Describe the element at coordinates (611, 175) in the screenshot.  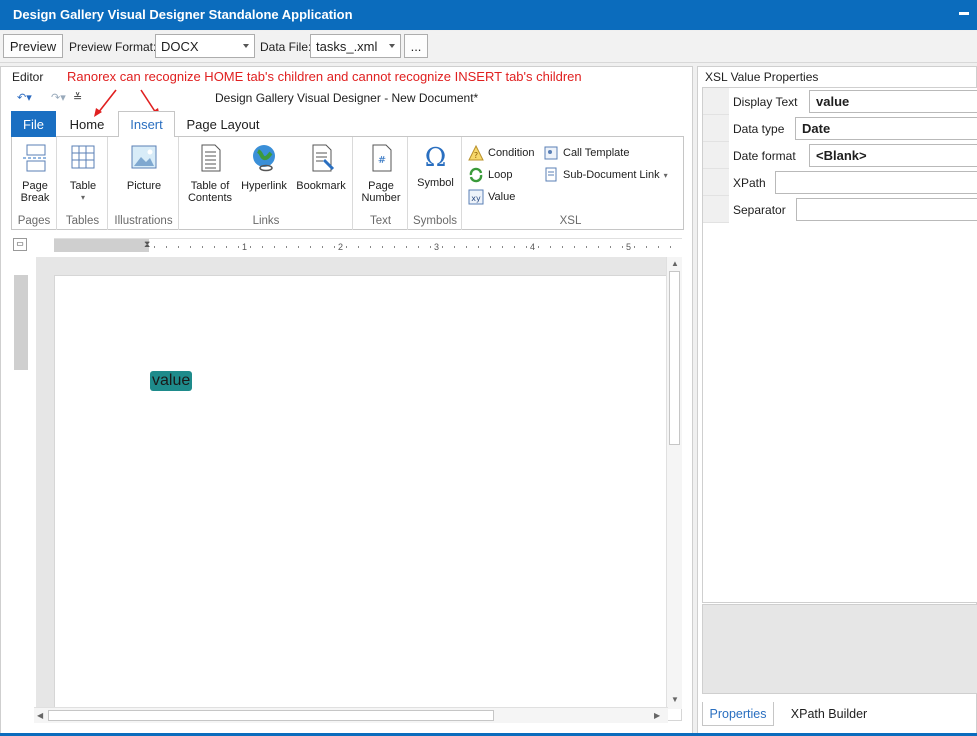
I see `sub-document-link-label: Sub-Document Link` at that location.